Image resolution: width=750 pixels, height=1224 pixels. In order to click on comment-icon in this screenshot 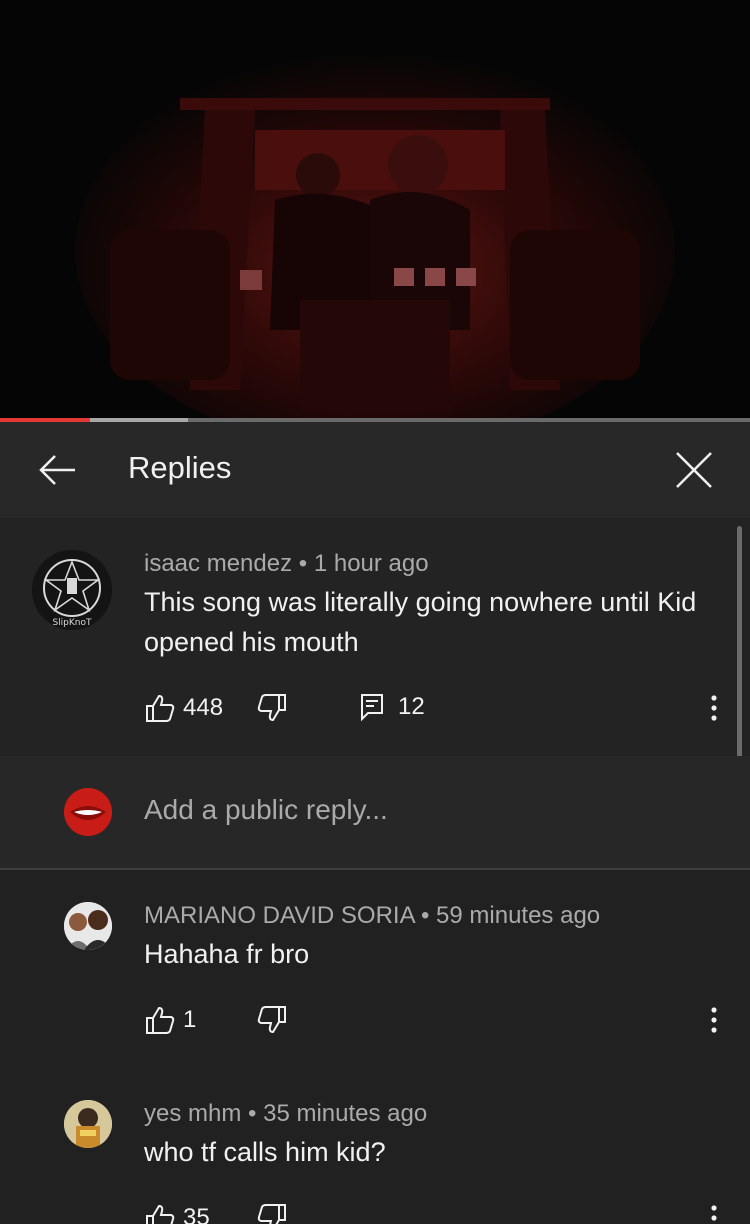, I will do `click(372, 707)`.